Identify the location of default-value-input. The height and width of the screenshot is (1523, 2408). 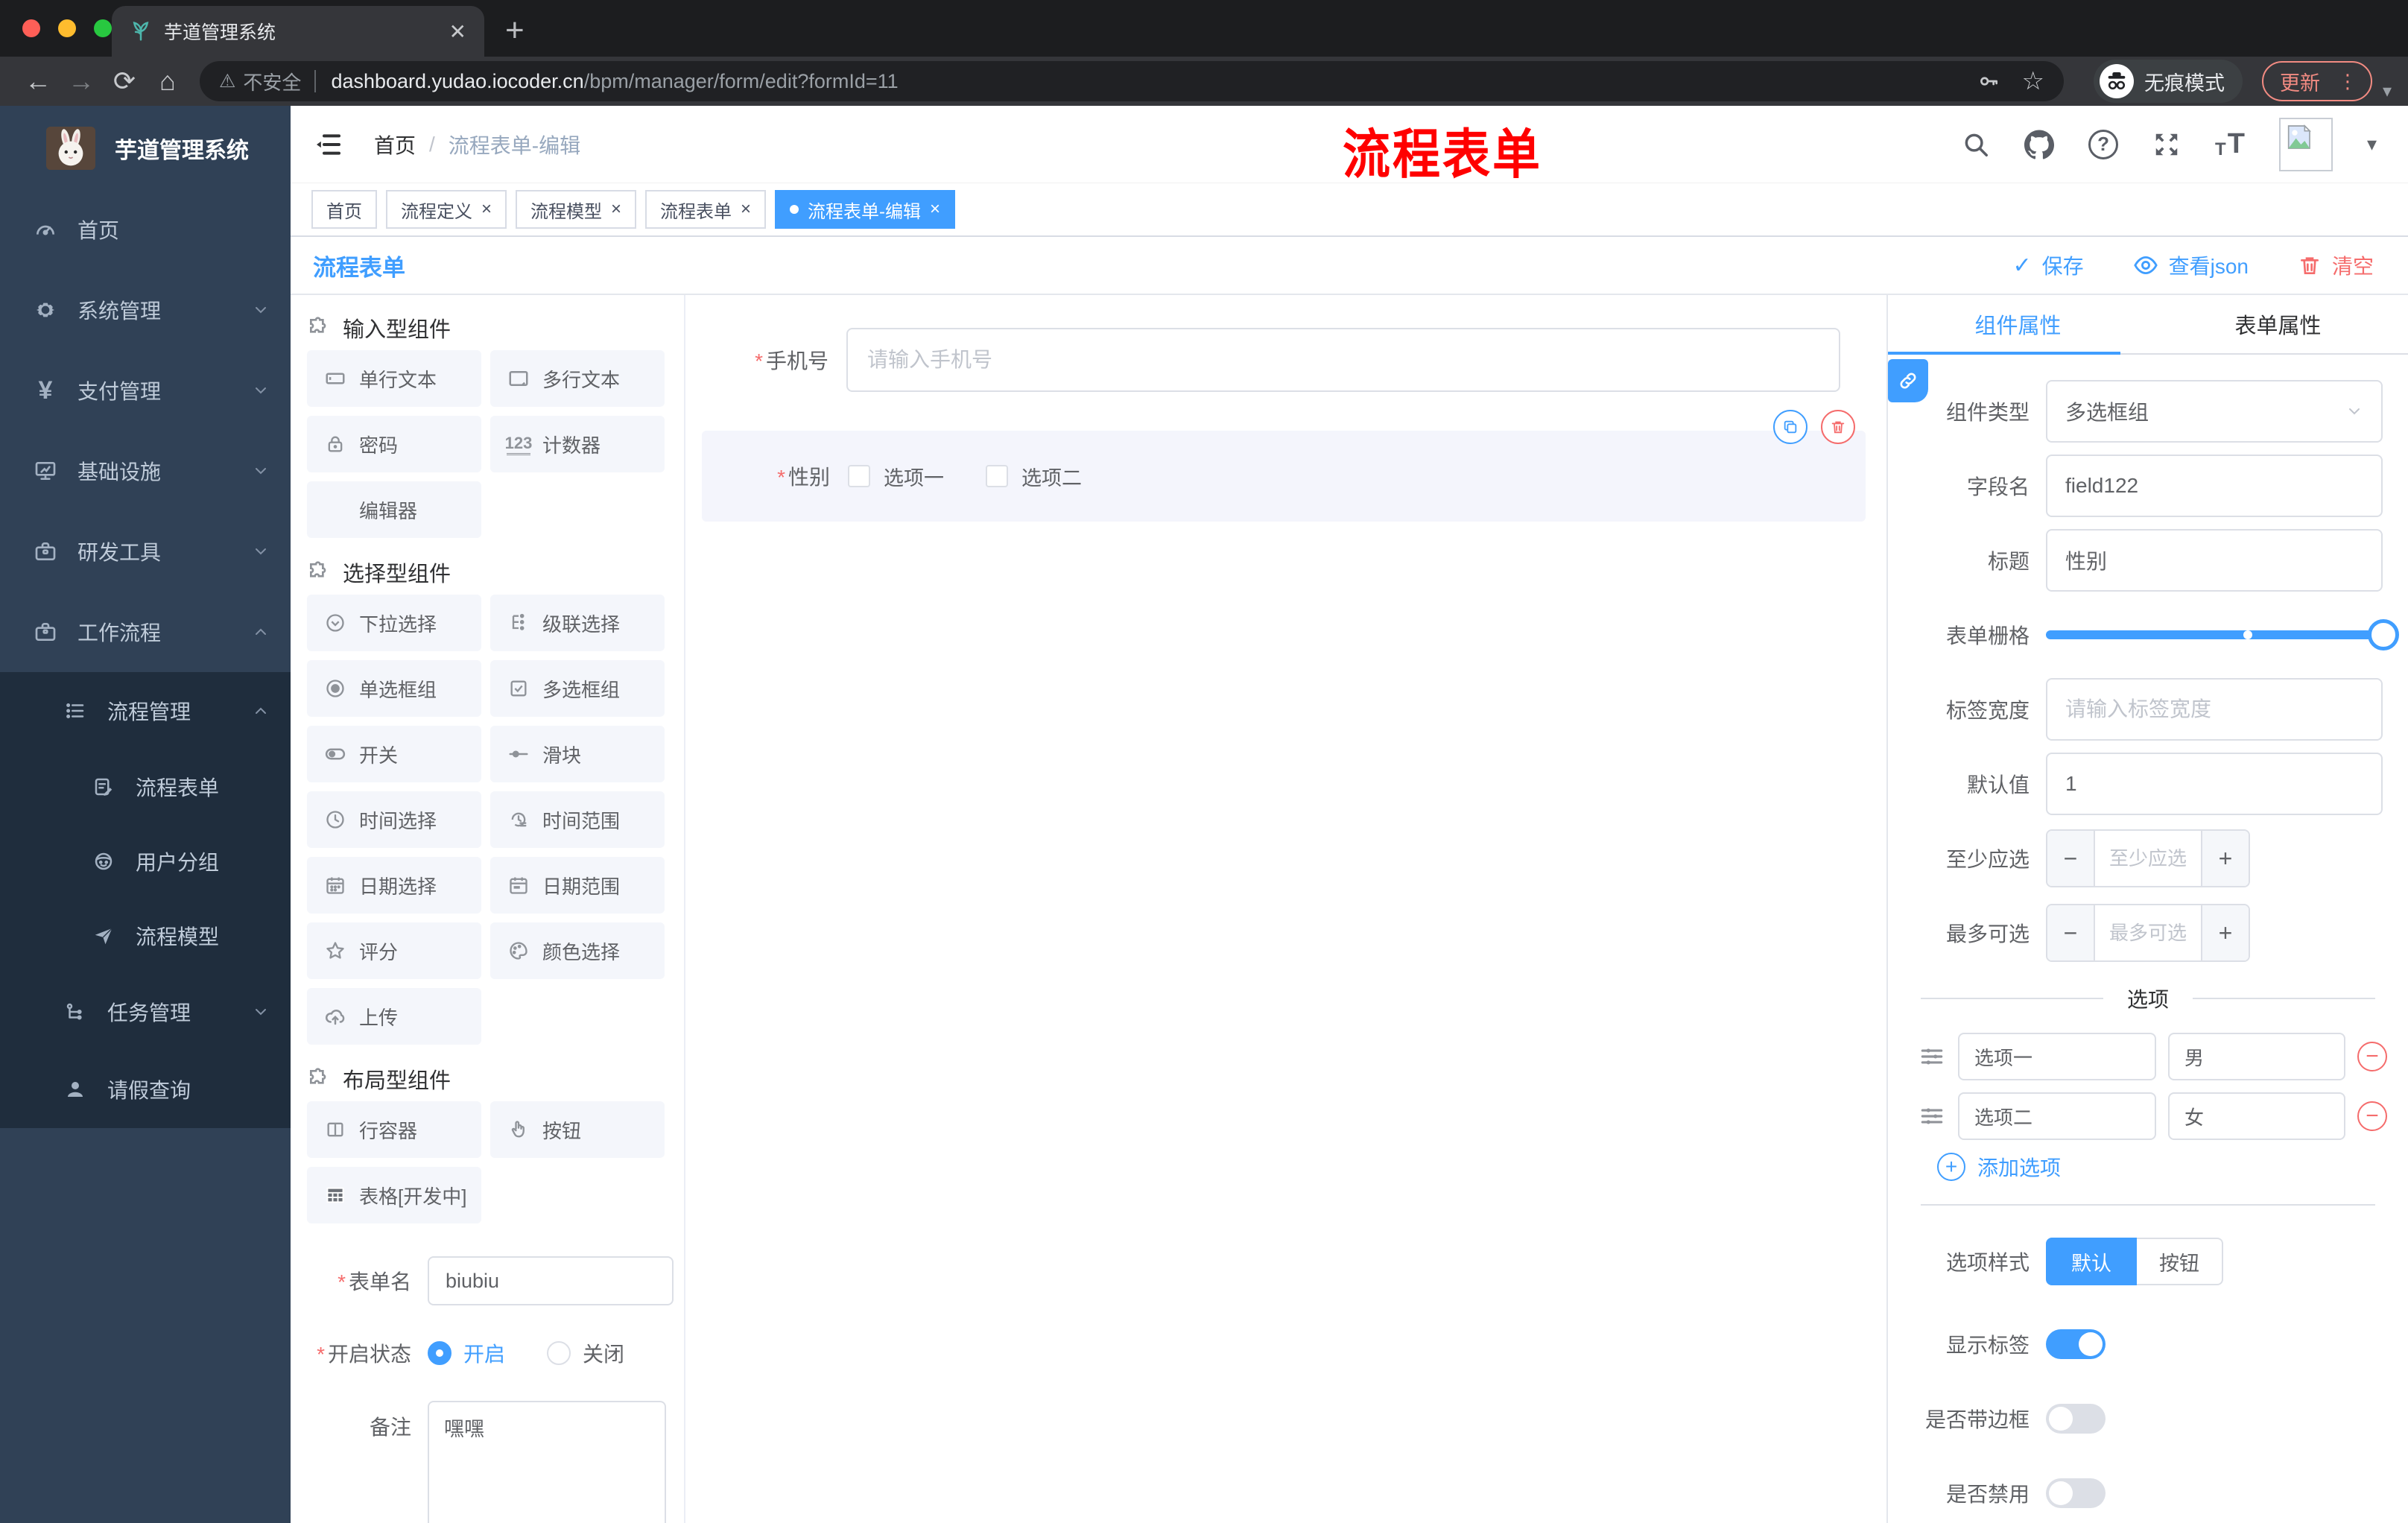
(2214, 784).